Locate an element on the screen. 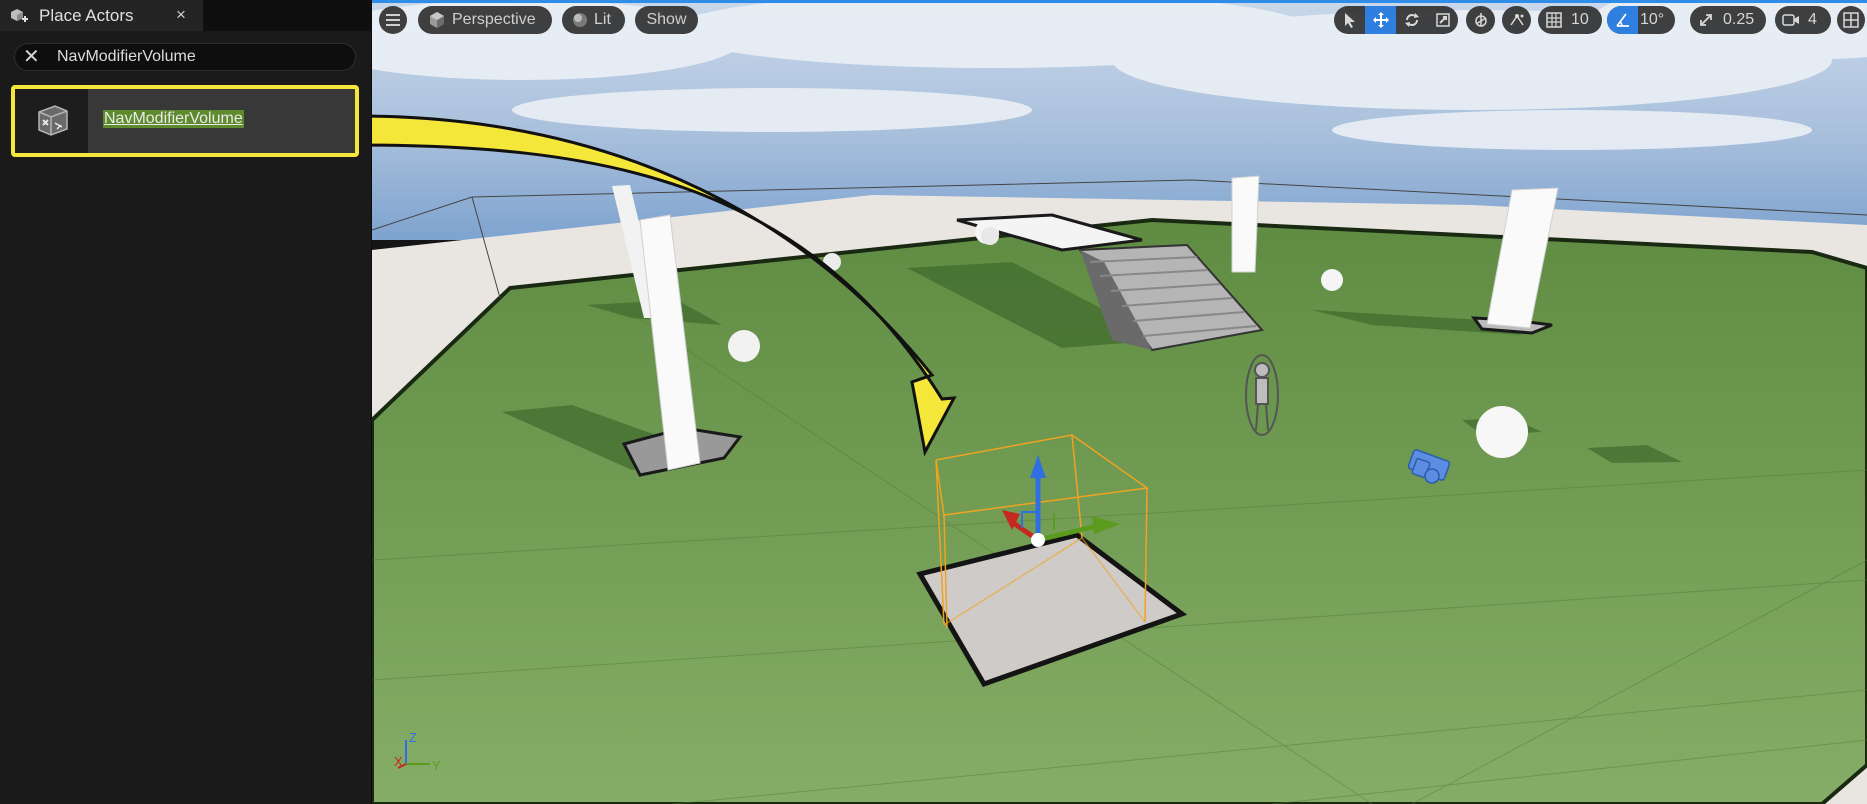 Image resolution: width=1867 pixels, height=804 pixels. grid-snap-group: 10 is located at coordinates (1570, 20).